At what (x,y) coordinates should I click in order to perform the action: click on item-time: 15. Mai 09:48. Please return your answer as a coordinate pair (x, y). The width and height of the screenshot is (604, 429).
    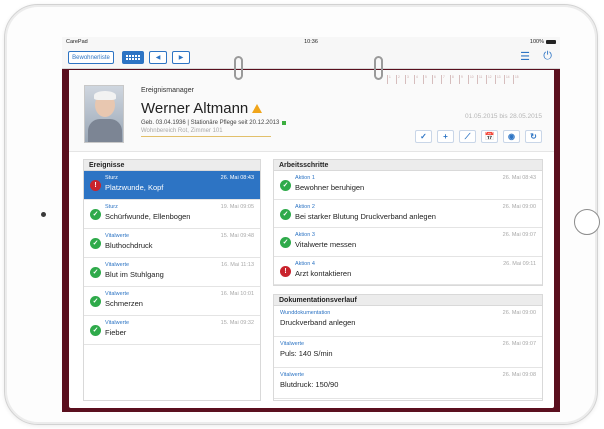
    Looking at the image, I should click on (237, 236).